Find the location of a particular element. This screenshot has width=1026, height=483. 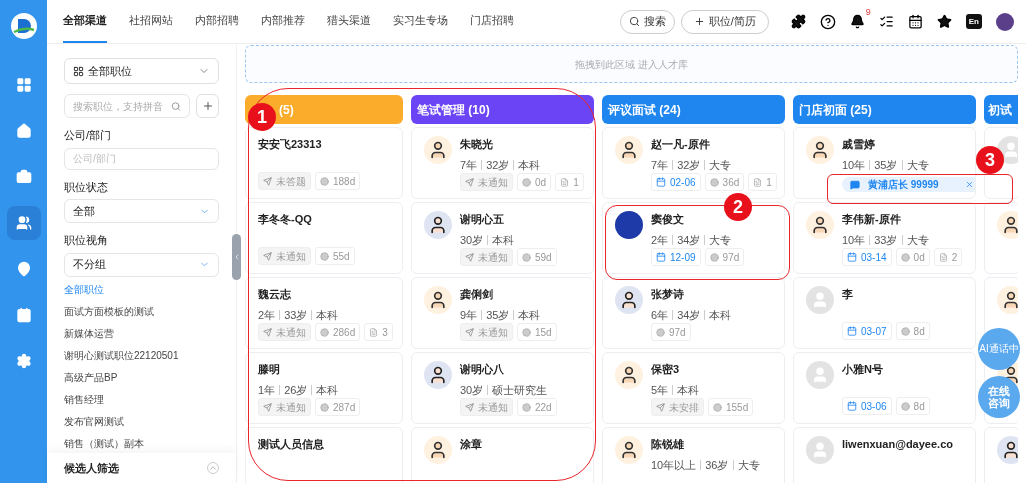

candidate-name: 李伟新-原件 is located at coordinates (872, 219).